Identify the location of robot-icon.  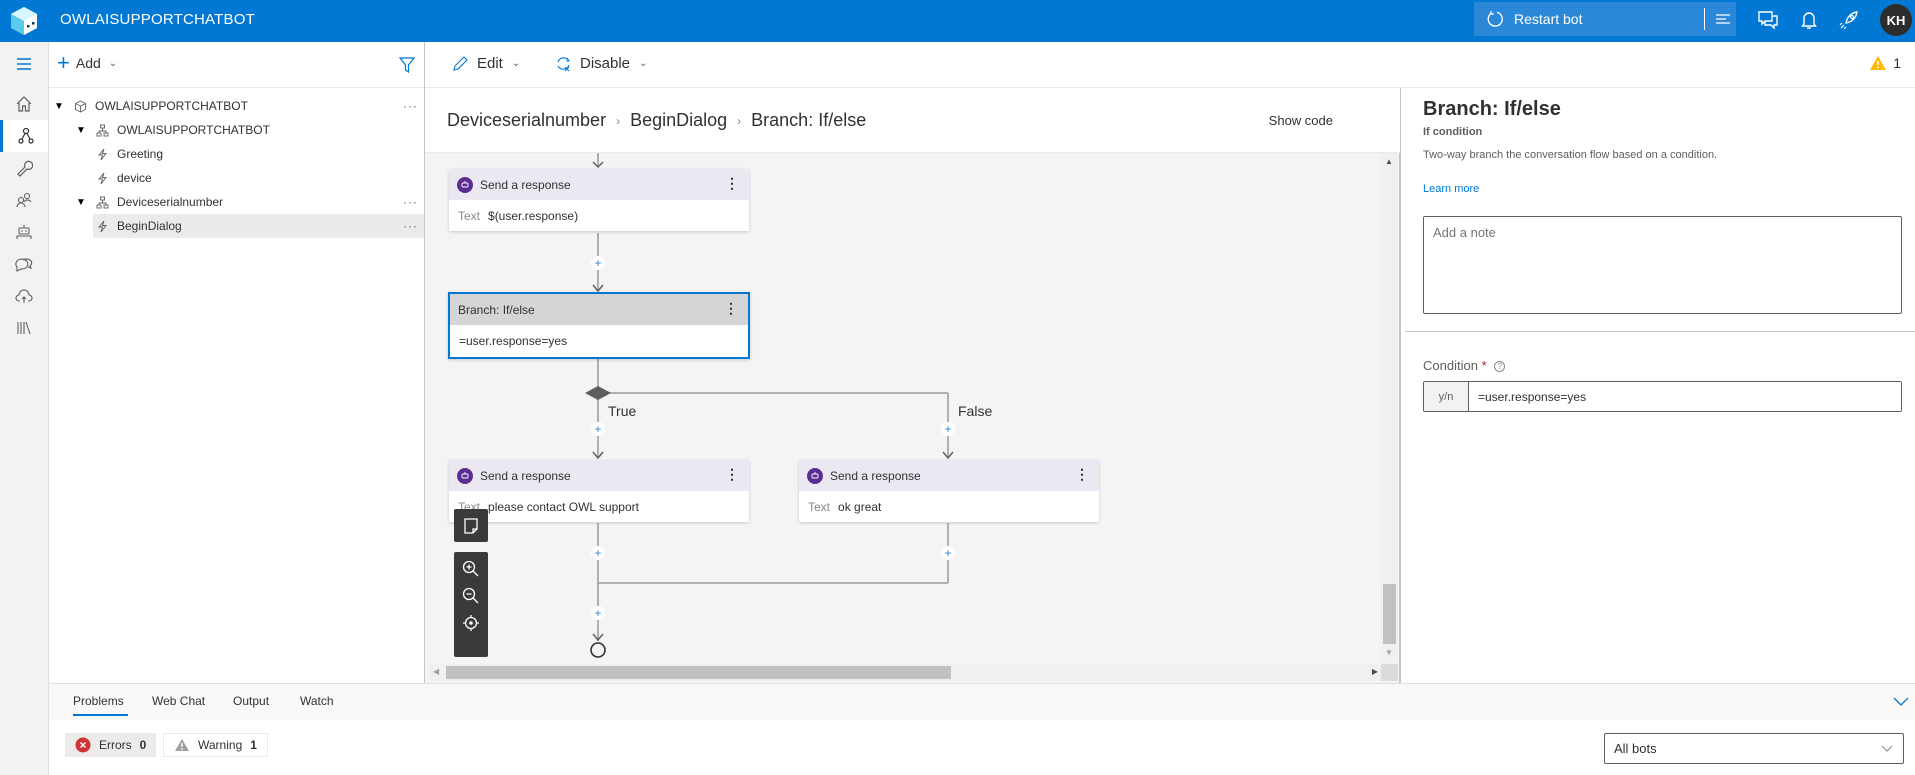
(24, 232).